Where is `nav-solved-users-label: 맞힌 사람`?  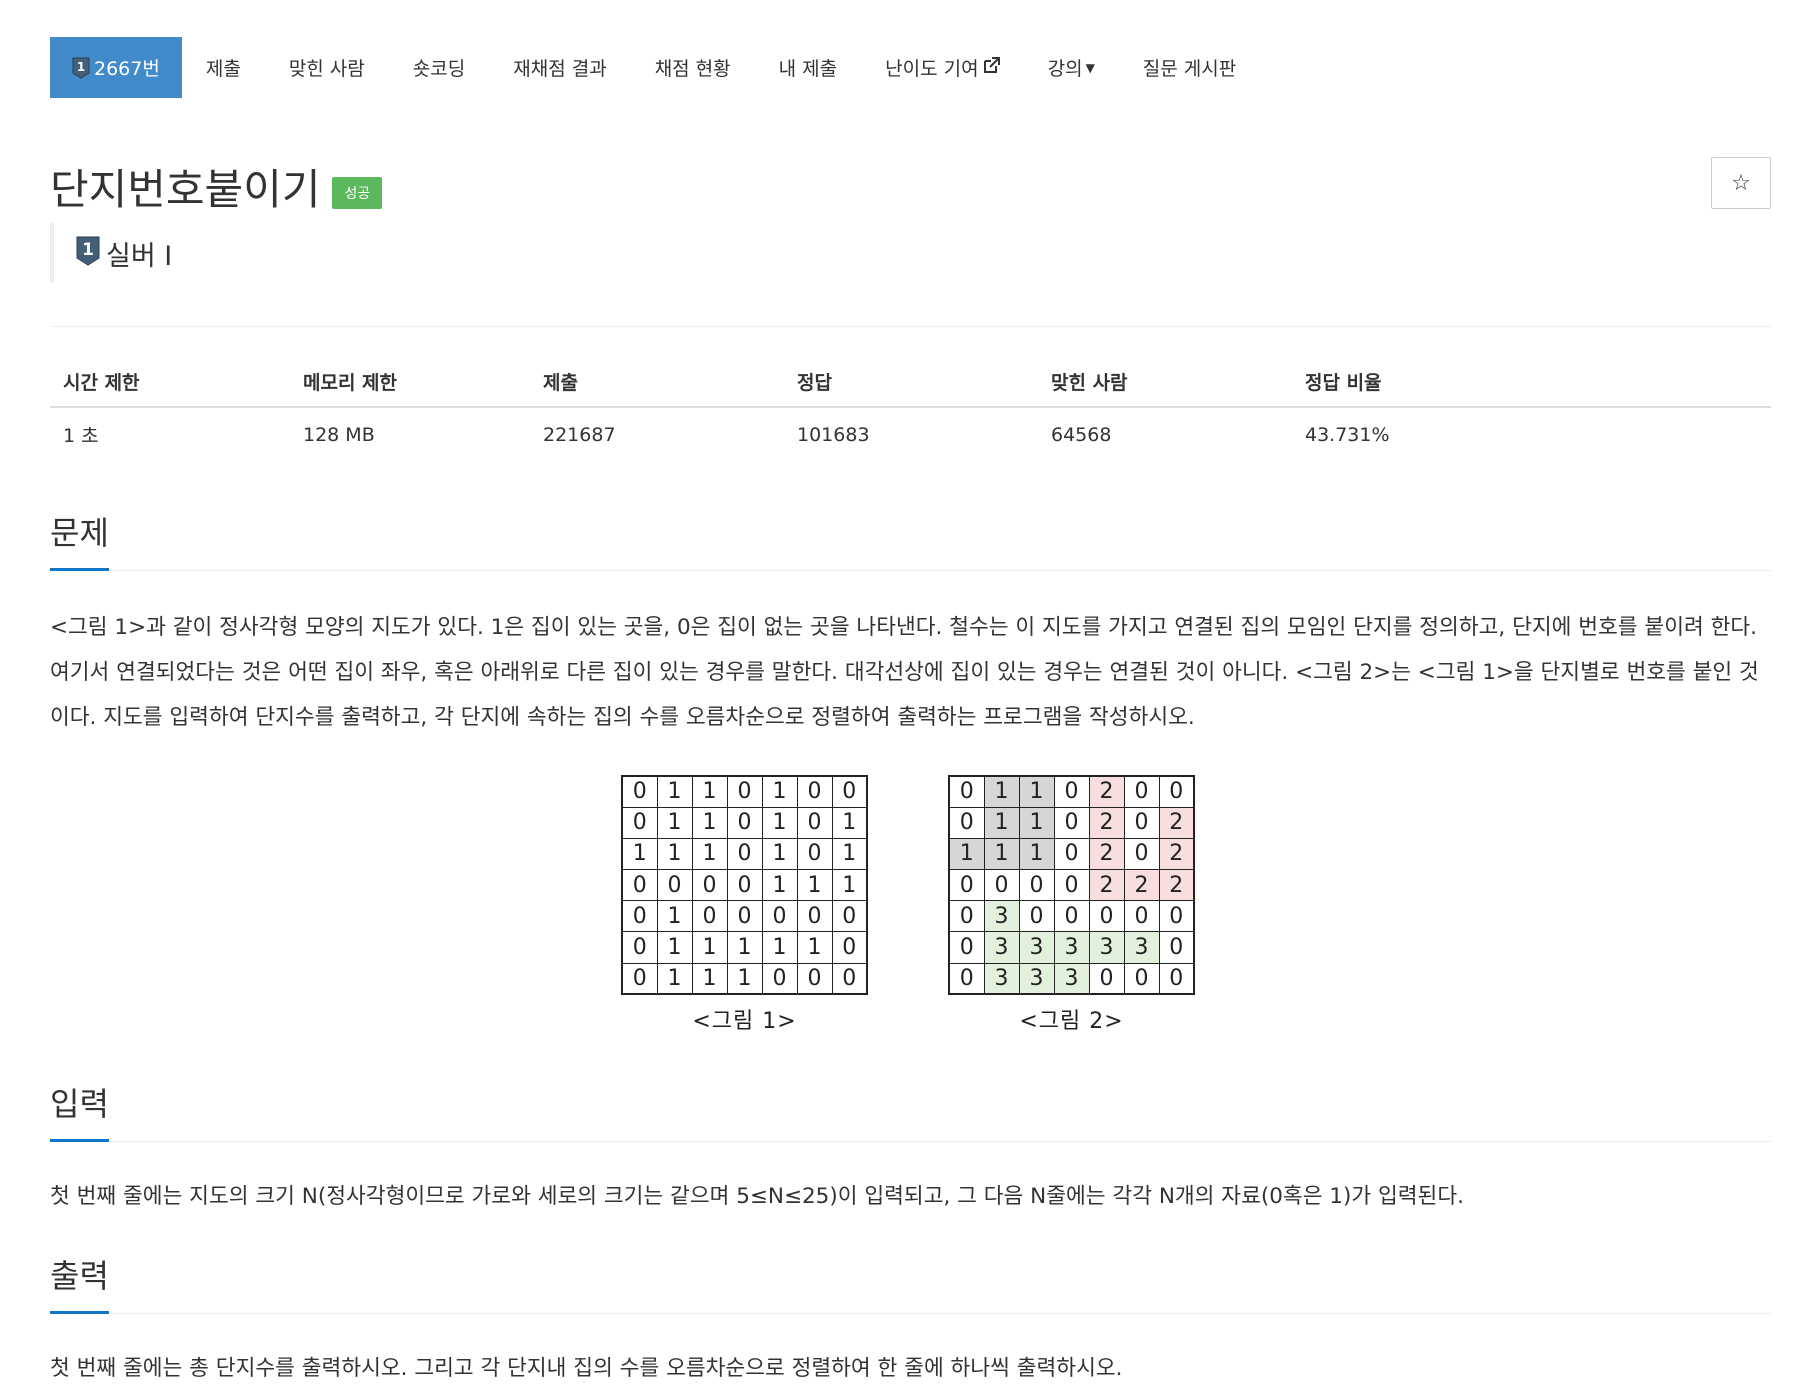 nav-solved-users-label: 맞힌 사람 is located at coordinates (326, 69).